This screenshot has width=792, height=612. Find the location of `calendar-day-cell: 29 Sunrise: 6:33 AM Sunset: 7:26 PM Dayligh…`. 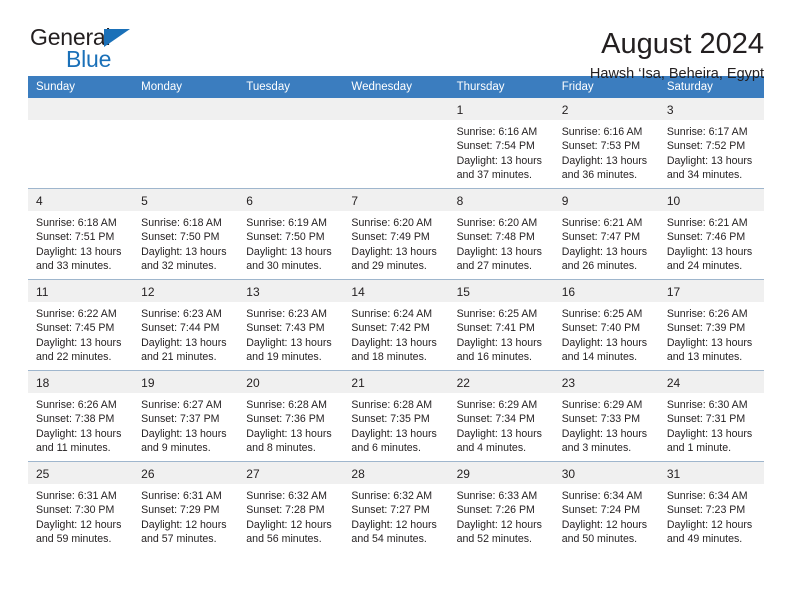

calendar-day-cell: 29 Sunrise: 6:33 AM Sunset: 7:26 PM Dayligh… is located at coordinates (501, 506).